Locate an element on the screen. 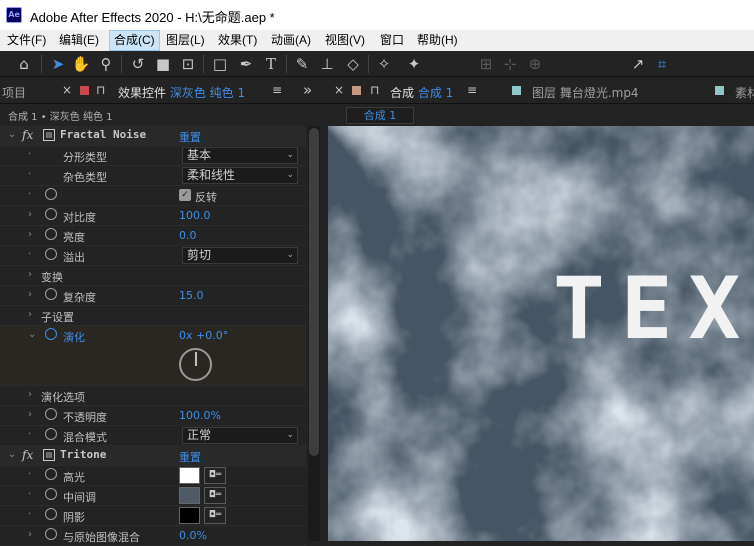 The width and height of the screenshot is (754, 546). panel-expand-icon: » is located at coordinates (307, 90).